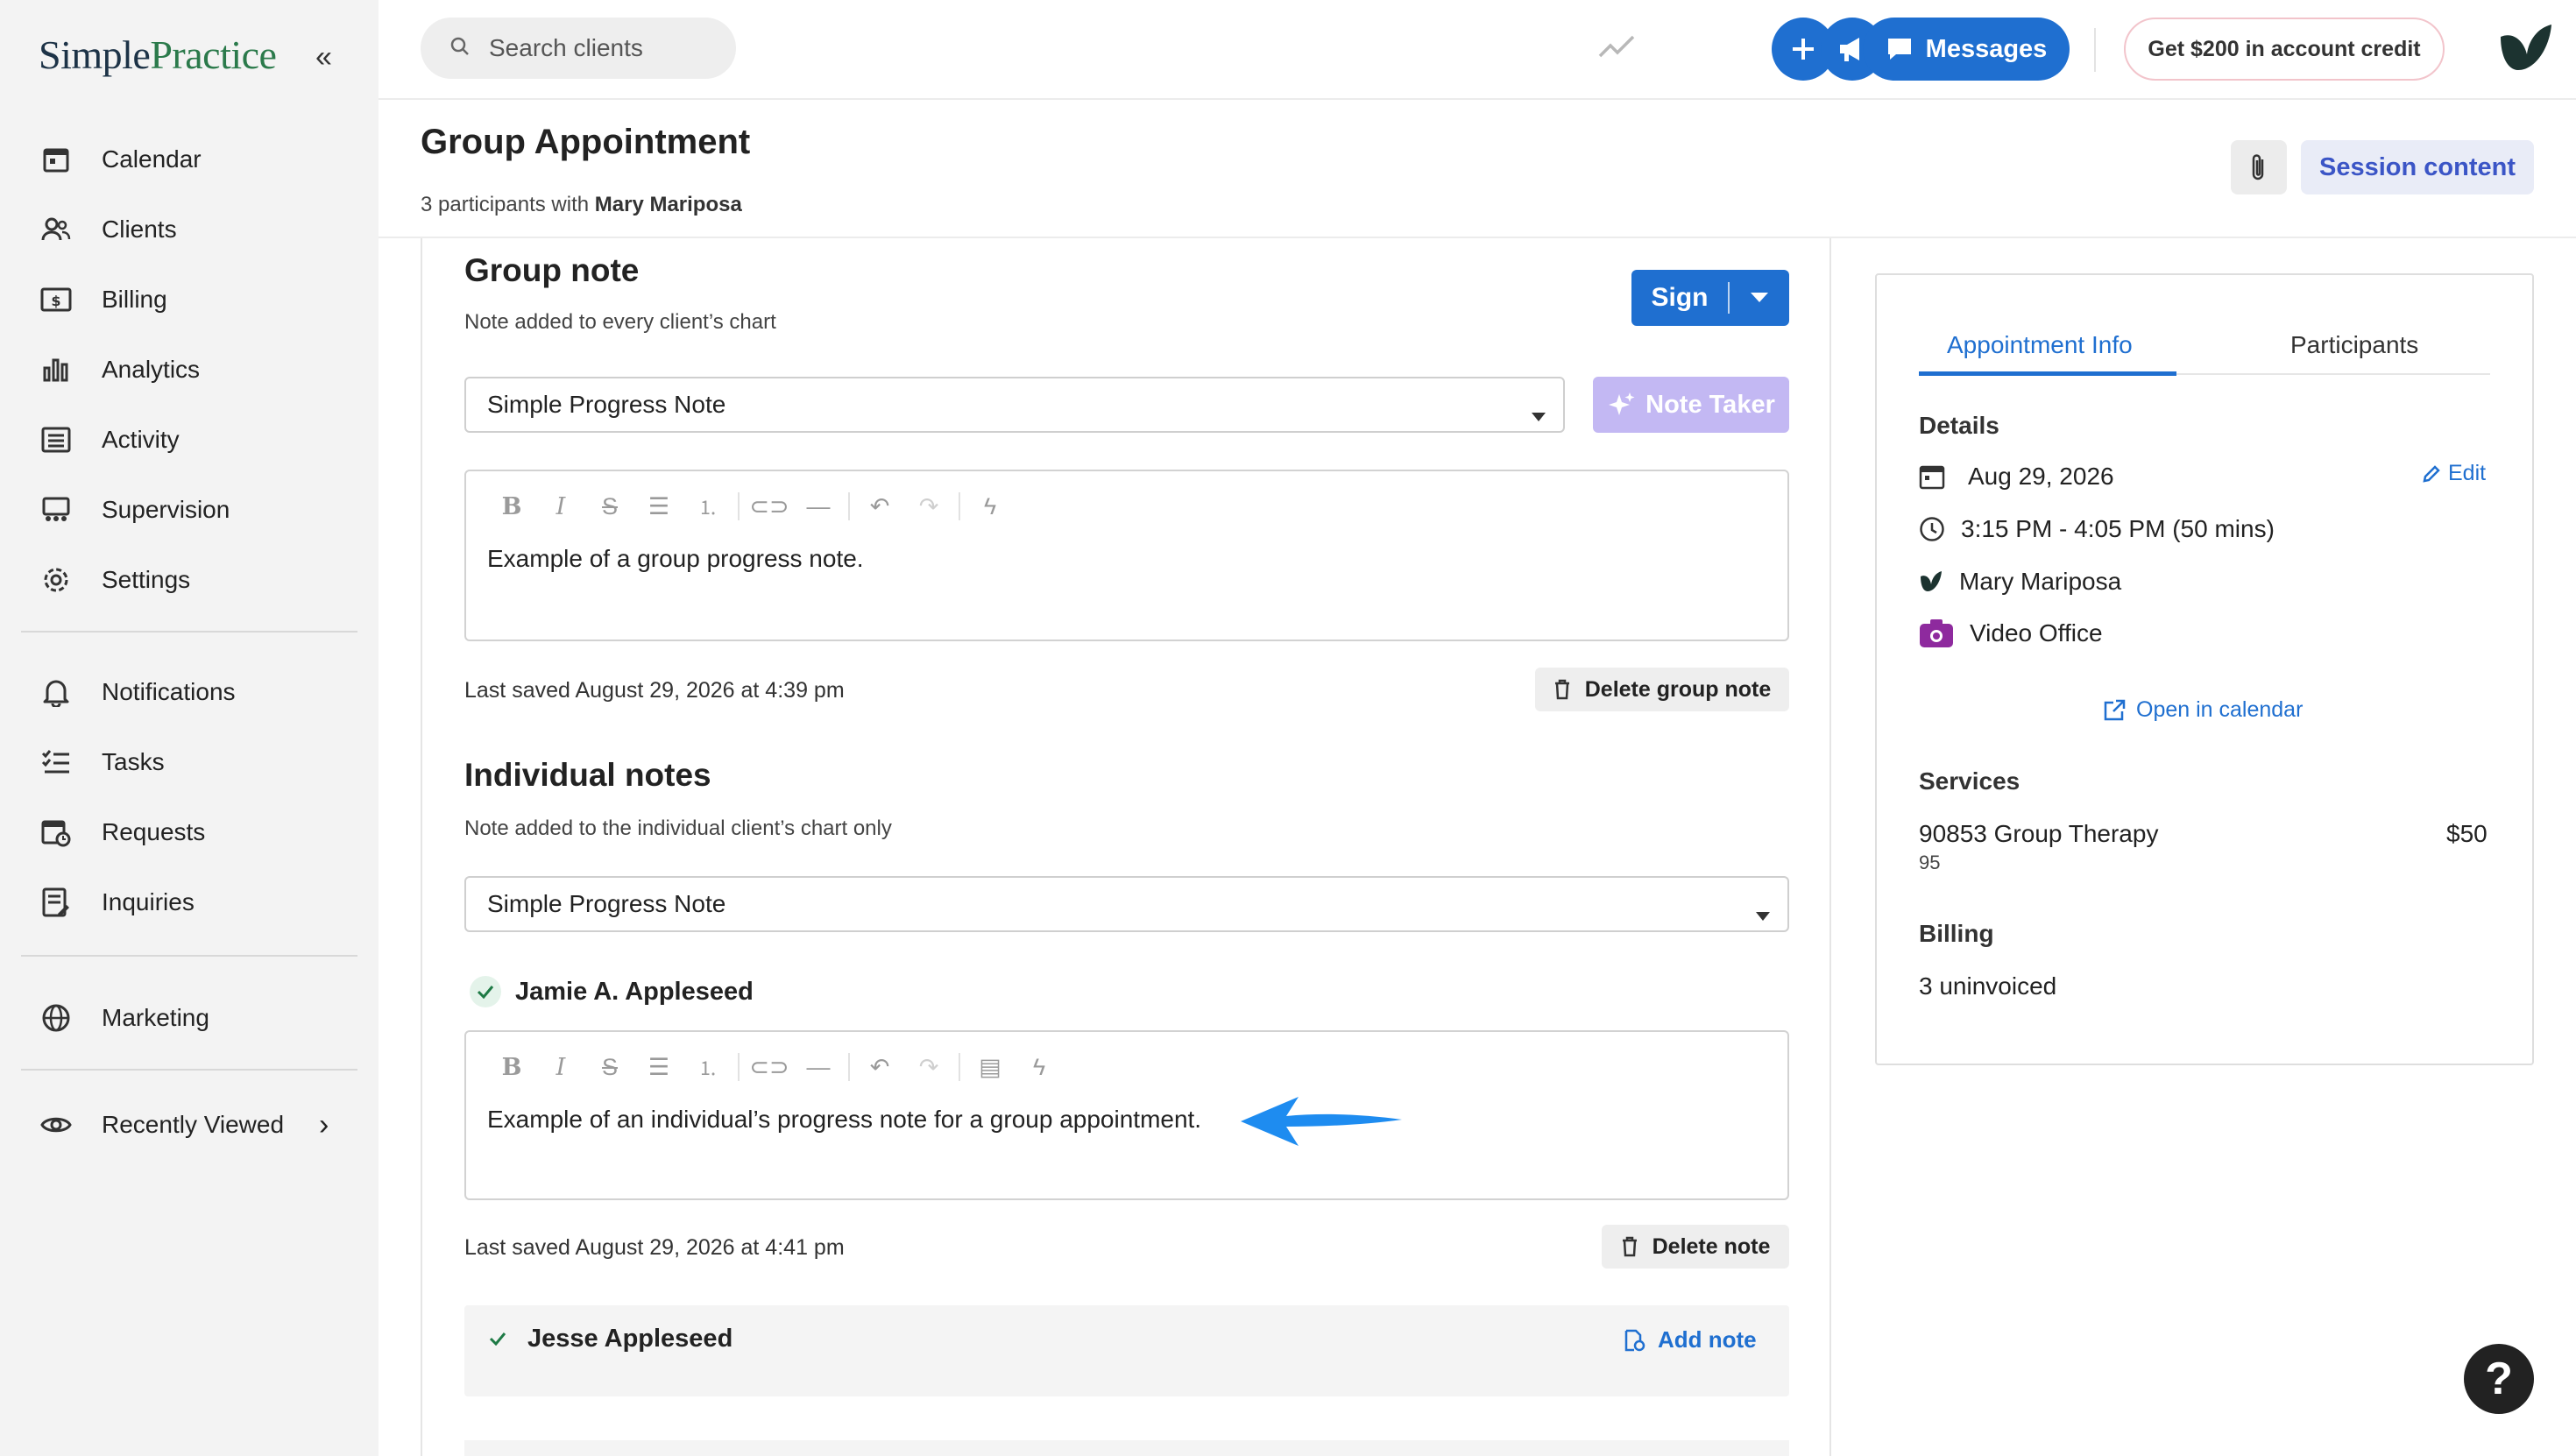 The image size is (2576, 1456). Describe the element at coordinates (990, 1067) in the screenshot. I see `client-info-card-icon: ▤` at that location.